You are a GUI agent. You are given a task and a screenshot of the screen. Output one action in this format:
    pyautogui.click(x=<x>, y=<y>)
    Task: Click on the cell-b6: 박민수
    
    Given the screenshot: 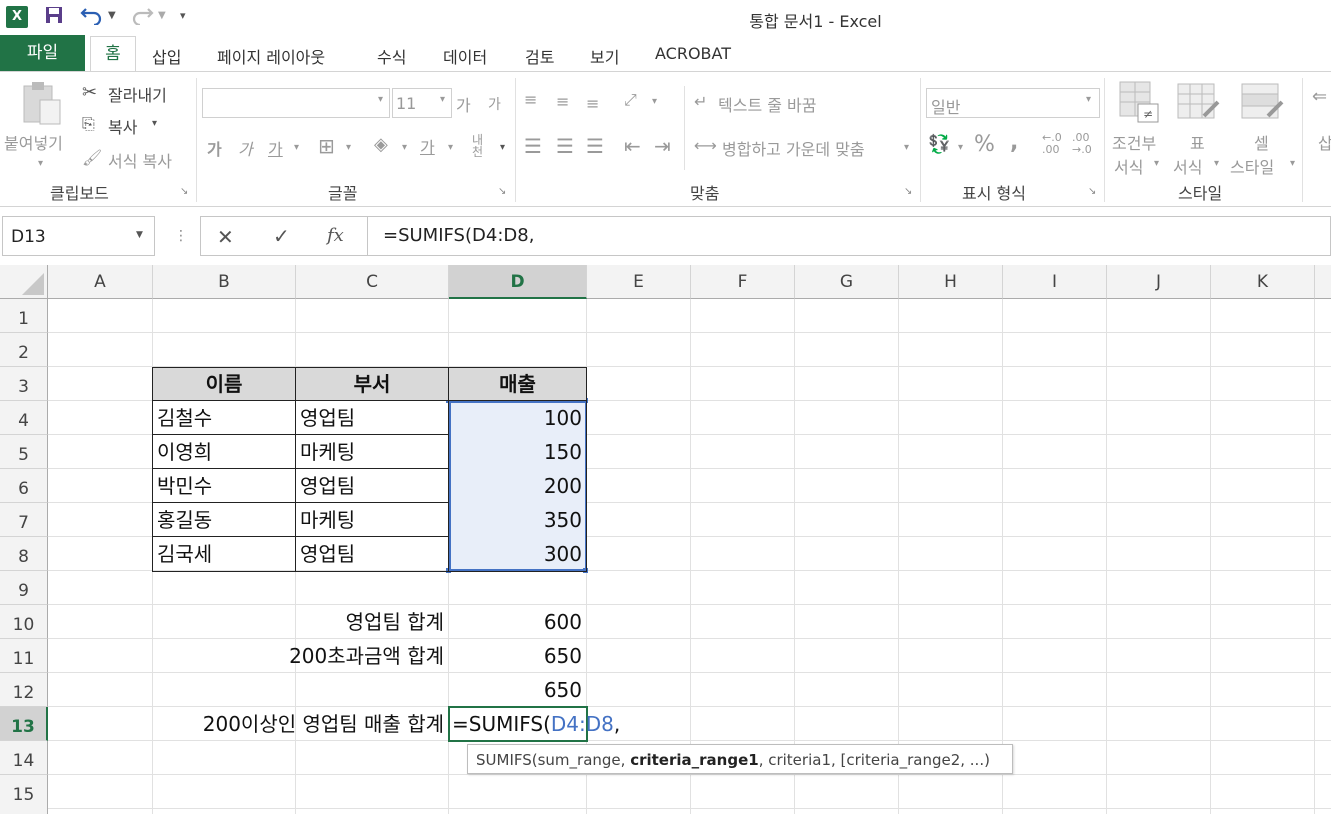 What is the action you would take?
    pyautogui.click(x=224, y=486)
    